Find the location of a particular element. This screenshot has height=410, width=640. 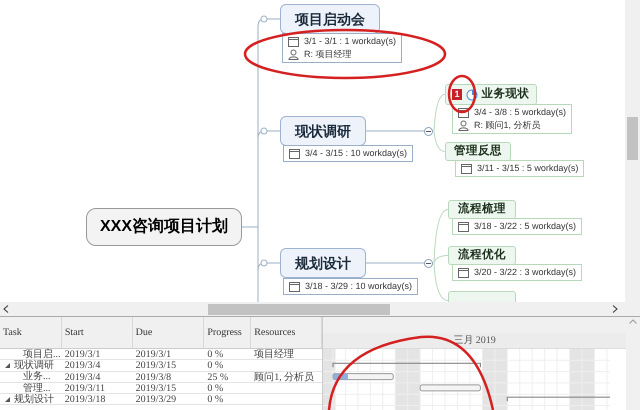

column-header: Resources is located at coordinates (286, 332).